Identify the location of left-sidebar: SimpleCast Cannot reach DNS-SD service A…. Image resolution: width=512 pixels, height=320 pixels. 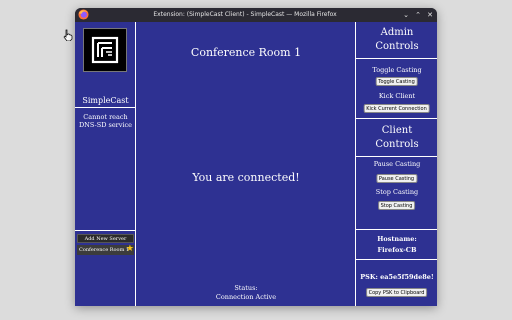
(105, 164).